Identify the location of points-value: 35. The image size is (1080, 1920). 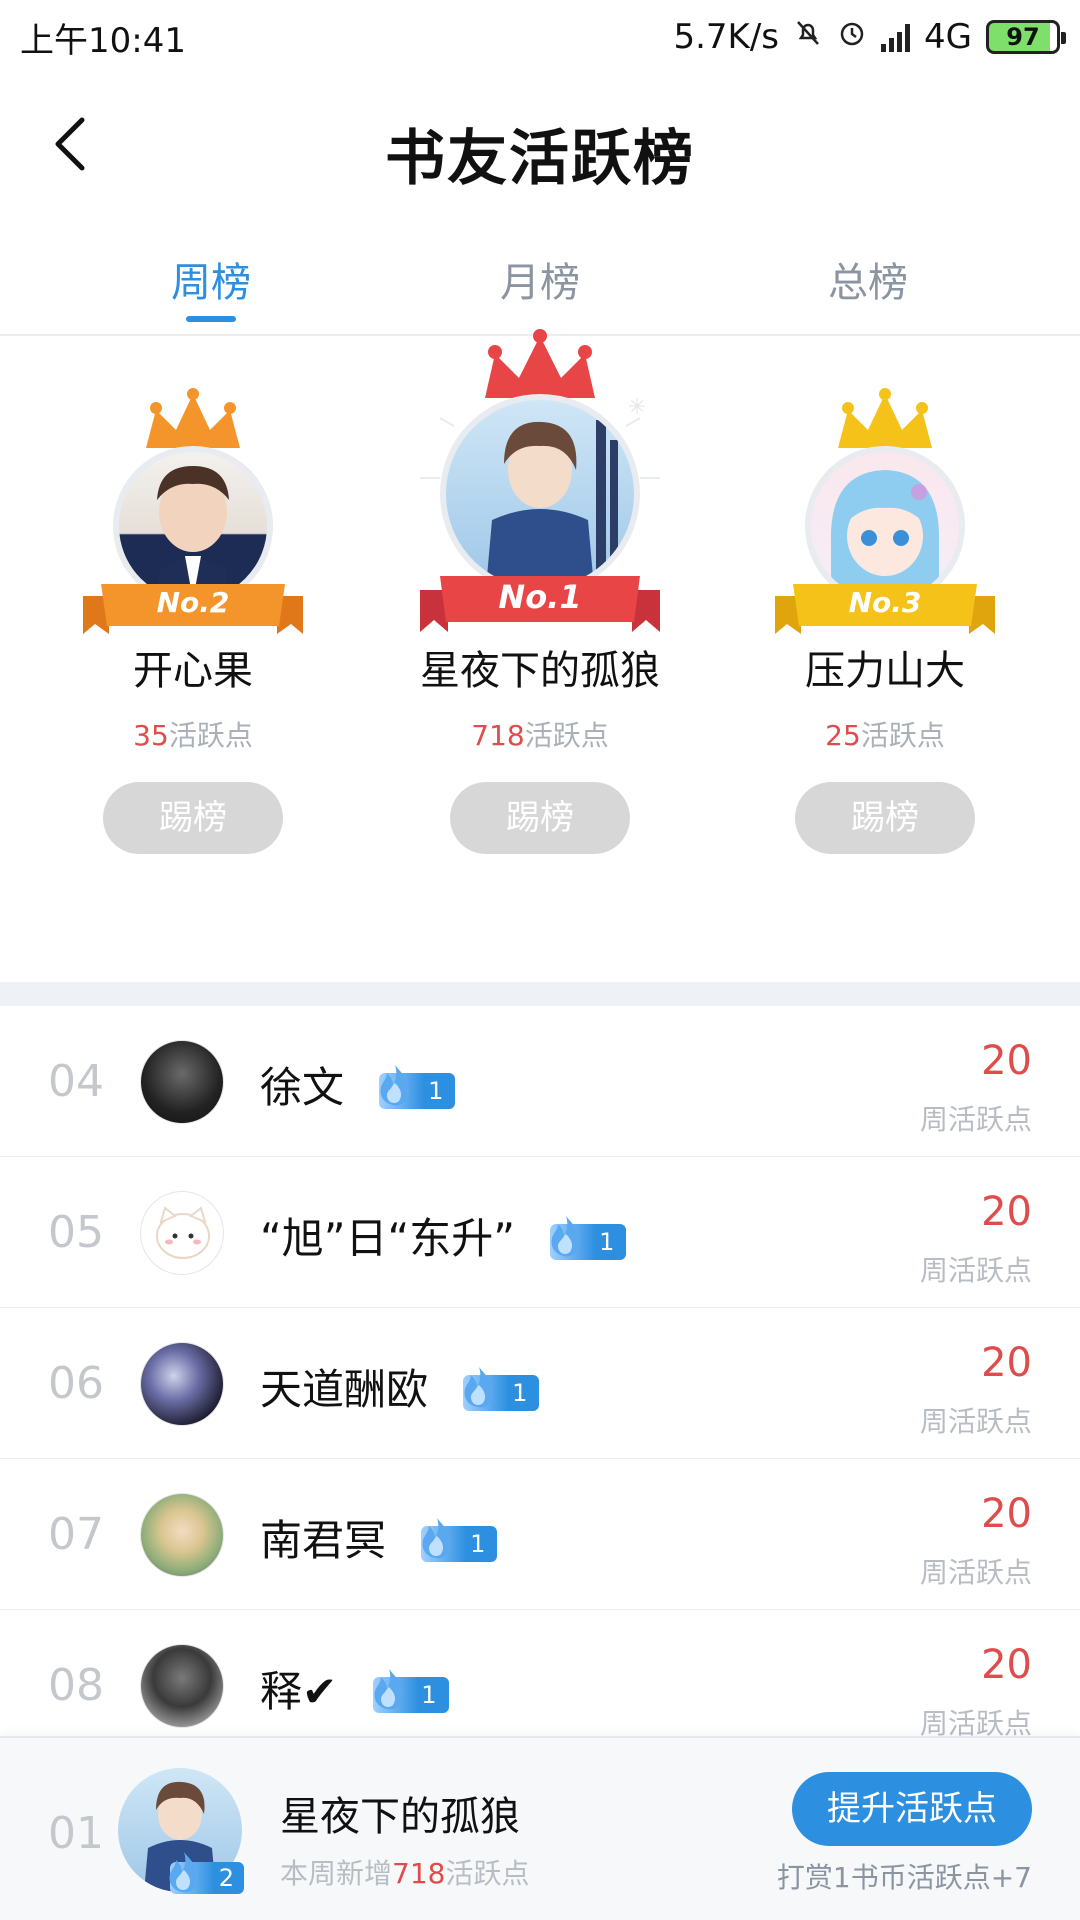
(151, 735).